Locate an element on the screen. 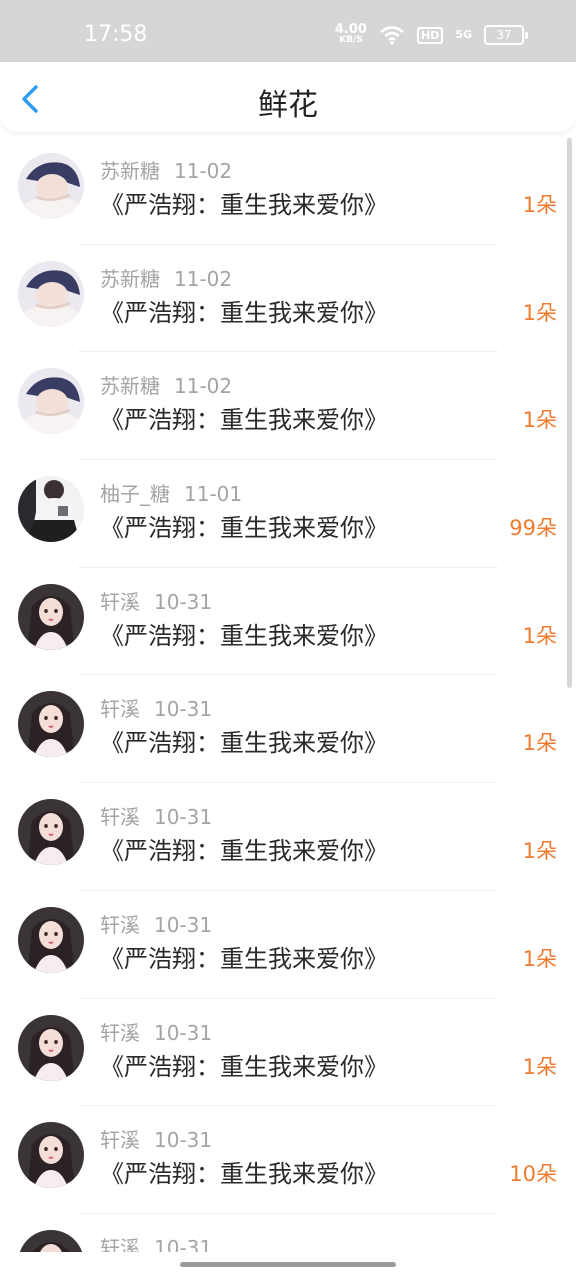 This screenshot has height=1280, width=576. status-icons: 4.00 KB/S HD 5G 37 is located at coordinates (431, 34).